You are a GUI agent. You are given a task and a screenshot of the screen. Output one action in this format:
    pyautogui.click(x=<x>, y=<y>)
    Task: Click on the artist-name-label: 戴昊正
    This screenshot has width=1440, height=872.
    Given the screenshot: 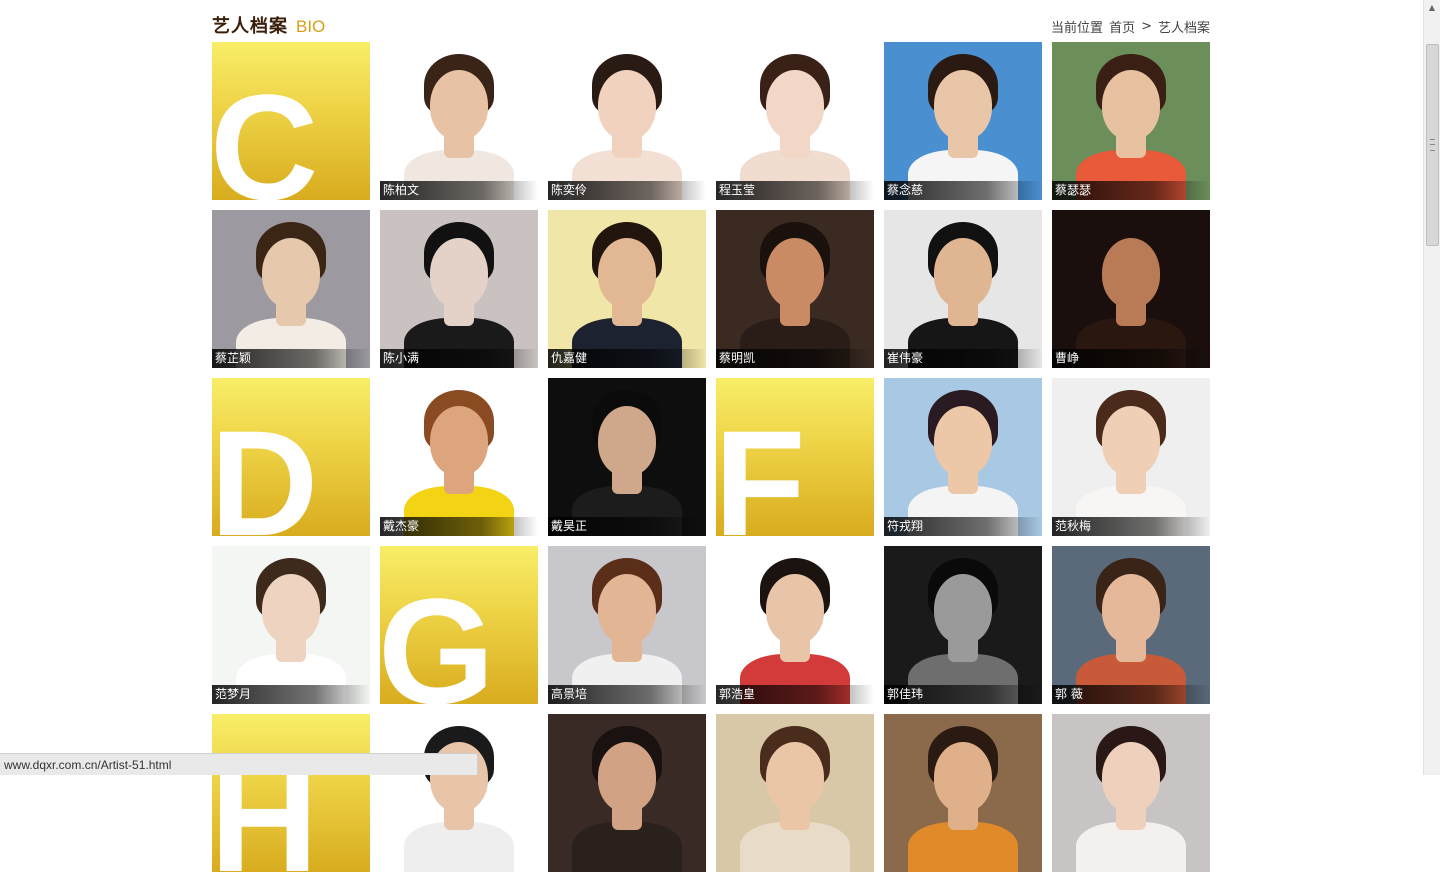 What is the action you would take?
    pyautogui.click(x=627, y=526)
    